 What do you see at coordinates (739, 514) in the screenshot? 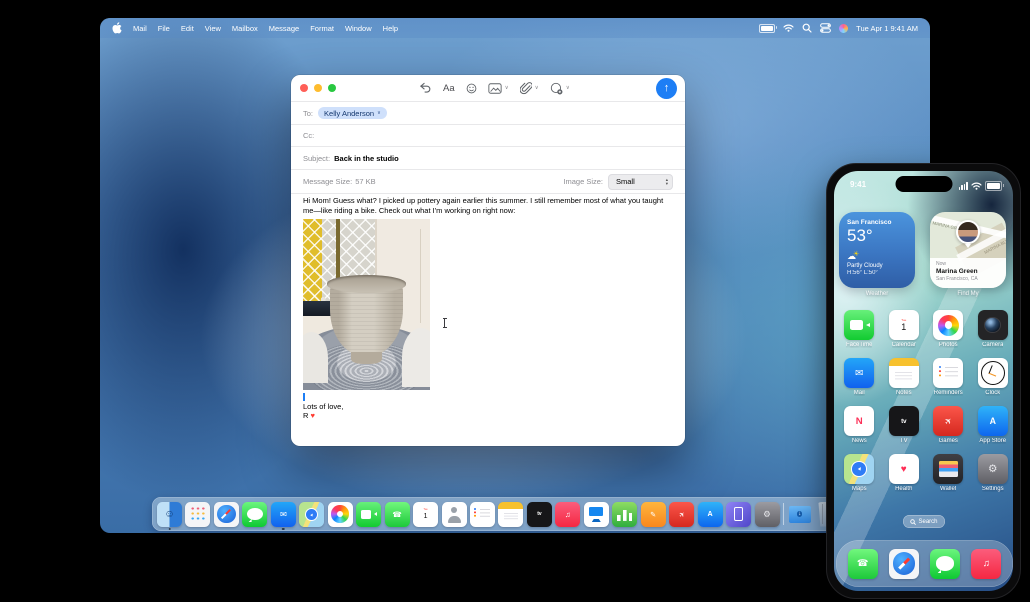
I see `dock-app-iphone-mirroring` at bounding box center [739, 514].